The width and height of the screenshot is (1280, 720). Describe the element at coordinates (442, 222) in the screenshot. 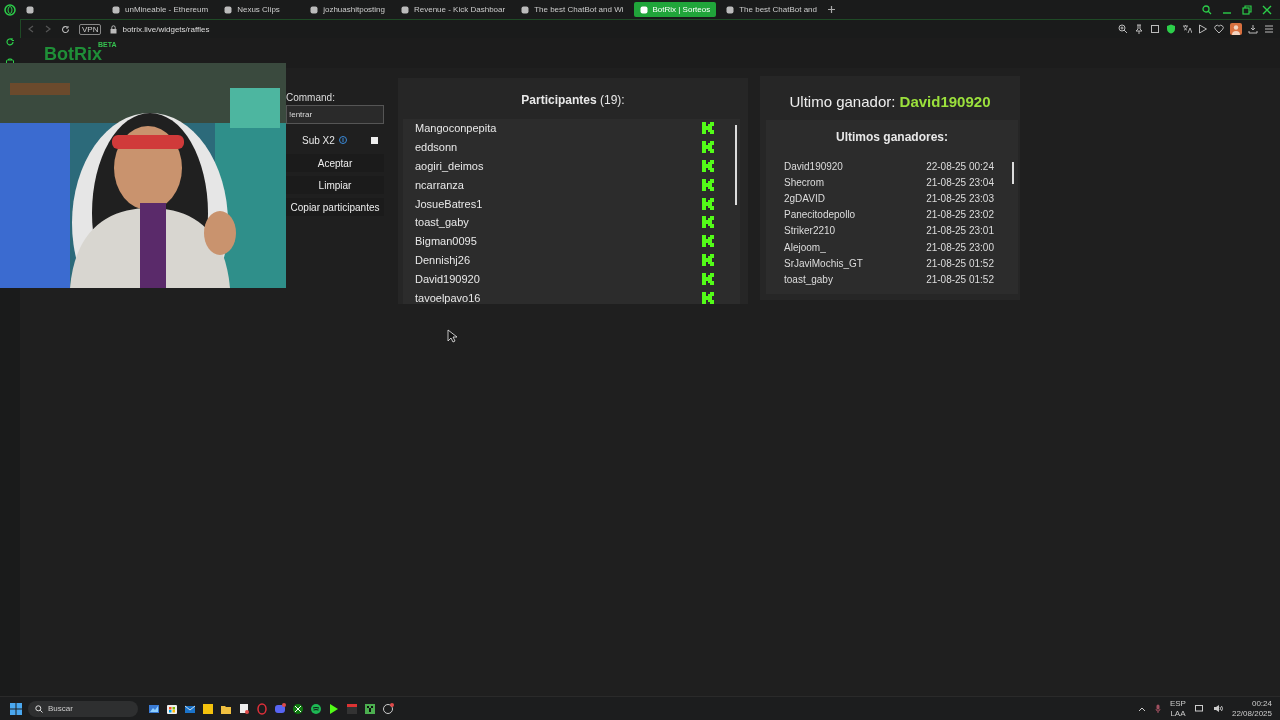

I see `participant-name: toast_gaby` at that location.